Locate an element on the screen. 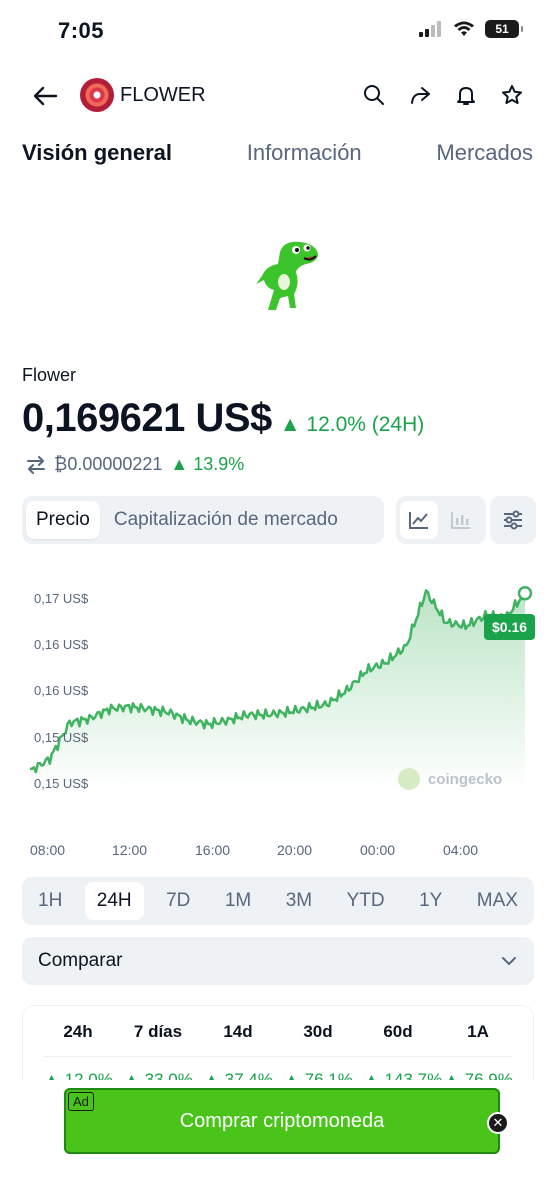 This screenshot has height=1200, width=555. performance-header: 30d is located at coordinates (318, 1031).